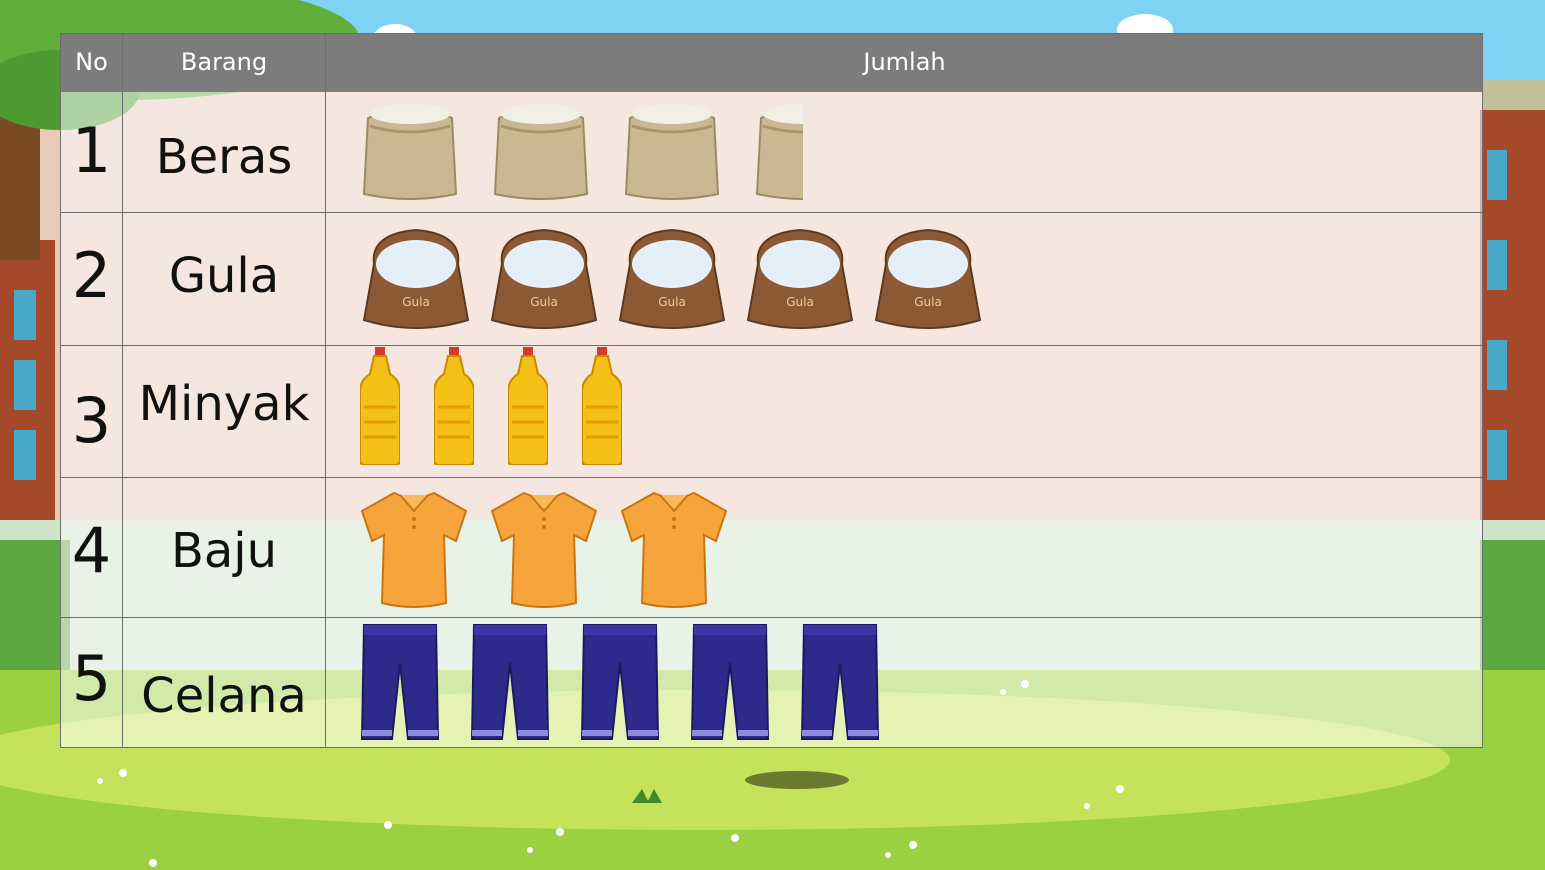 This screenshot has height=870, width=1545. What do you see at coordinates (224, 696) in the screenshot?
I see `item-name: Celana` at bounding box center [224, 696].